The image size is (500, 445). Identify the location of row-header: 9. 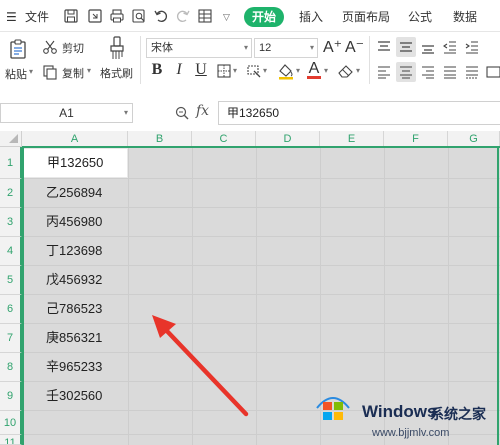
(11, 396).